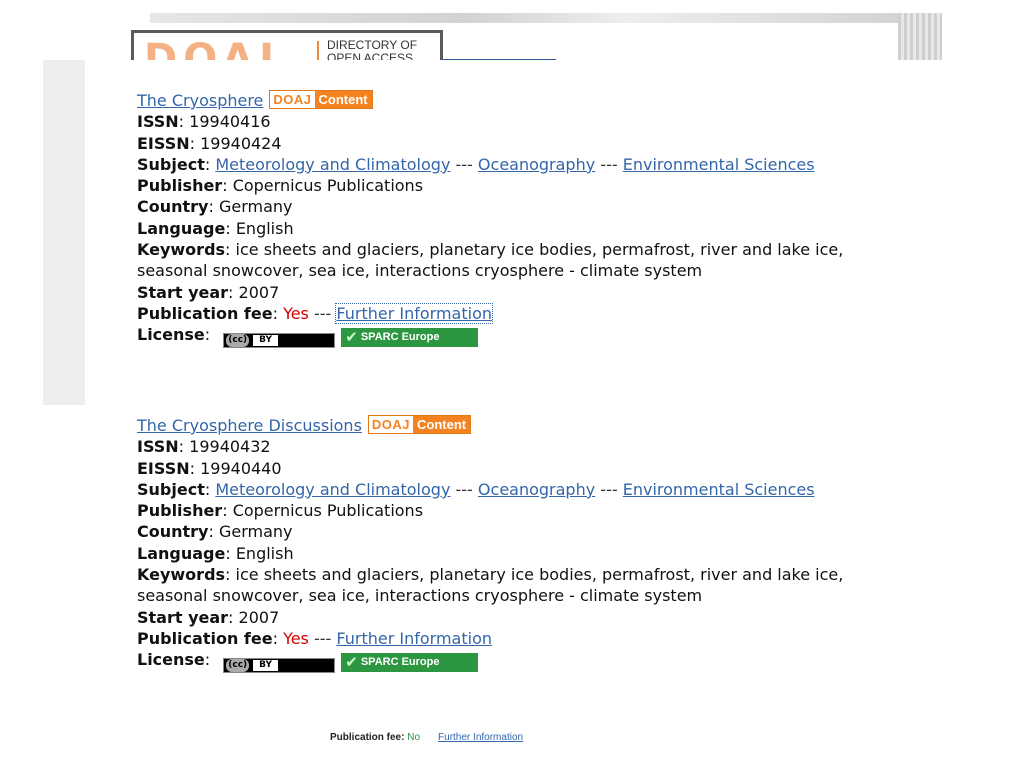  I want to click on doaj-logo: DOAJ DIRECTORY OF OPEN ACCESS, so click(287, 45).